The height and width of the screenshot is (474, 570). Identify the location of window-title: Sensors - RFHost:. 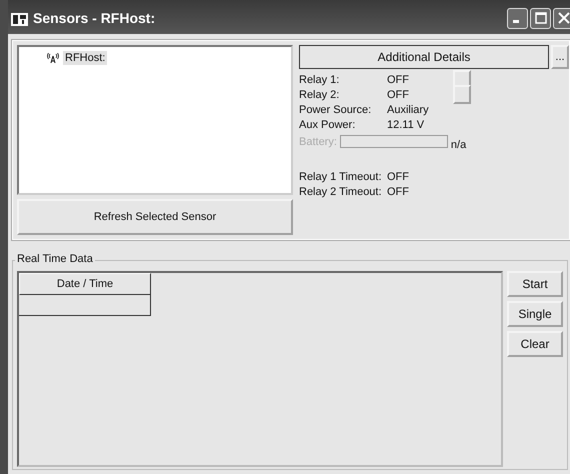
(94, 18).